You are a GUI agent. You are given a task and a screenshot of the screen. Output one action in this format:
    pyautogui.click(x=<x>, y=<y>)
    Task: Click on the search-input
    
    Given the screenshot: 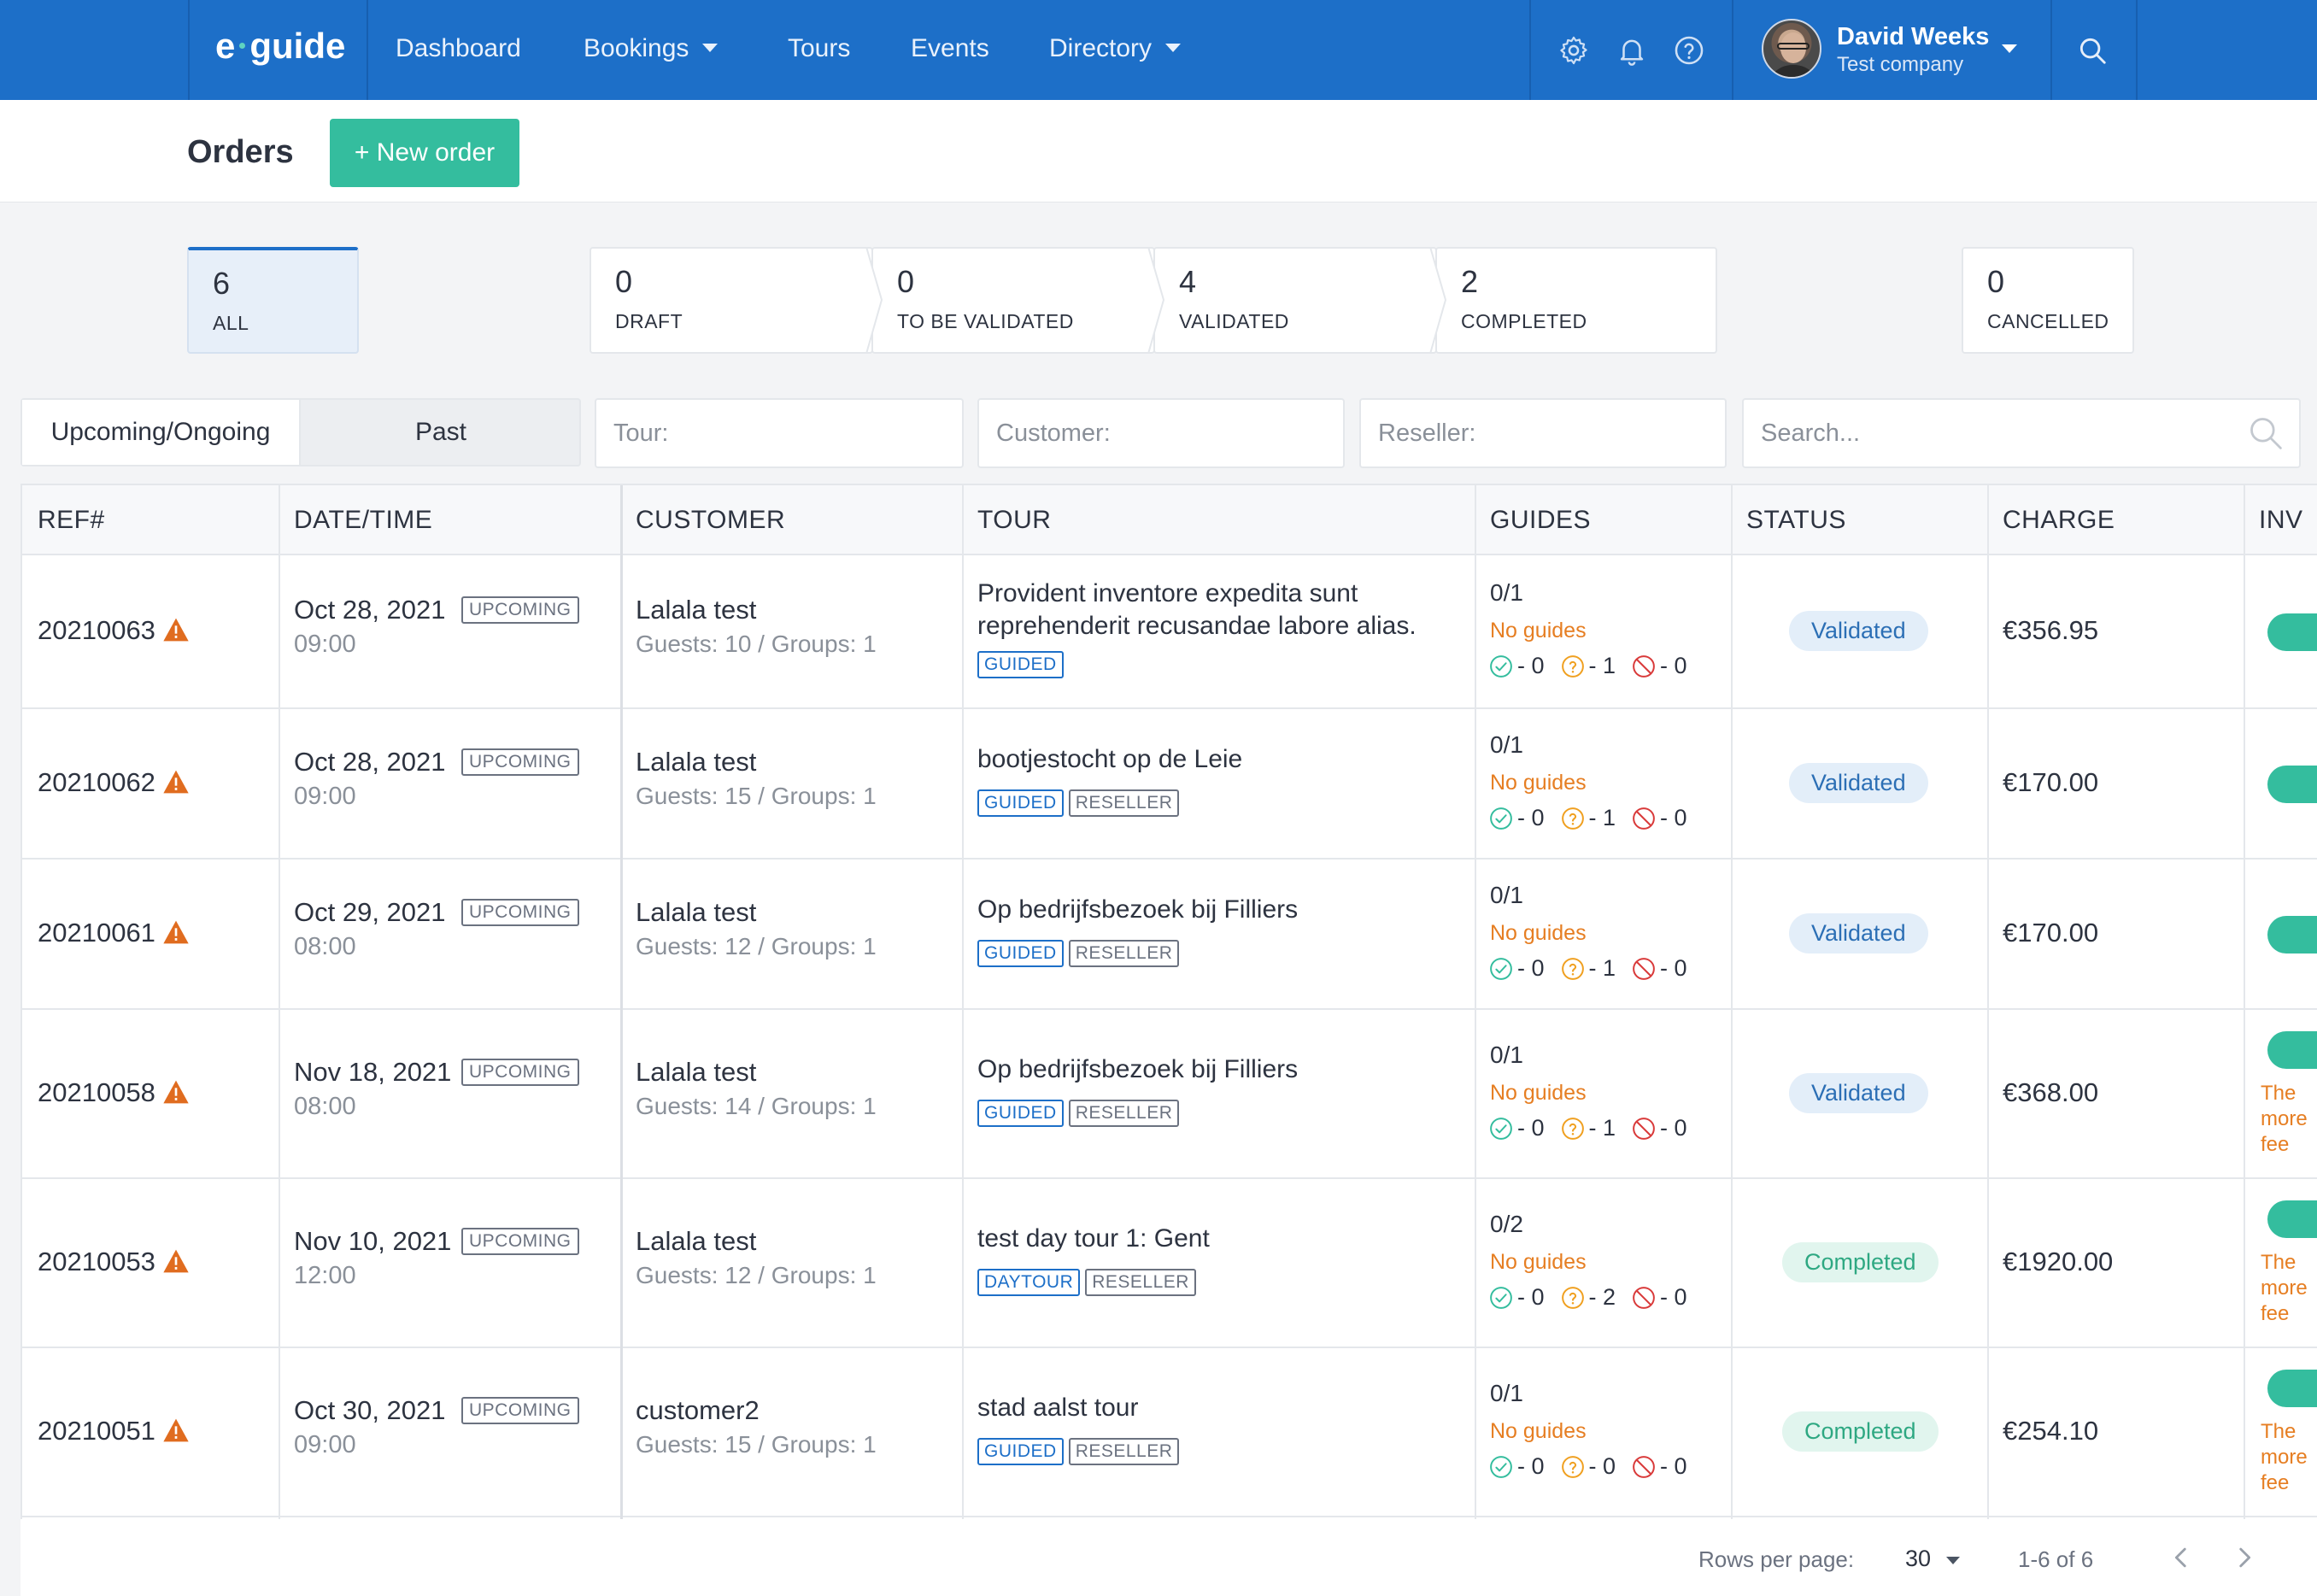 What is the action you would take?
    pyautogui.click(x=2022, y=433)
    